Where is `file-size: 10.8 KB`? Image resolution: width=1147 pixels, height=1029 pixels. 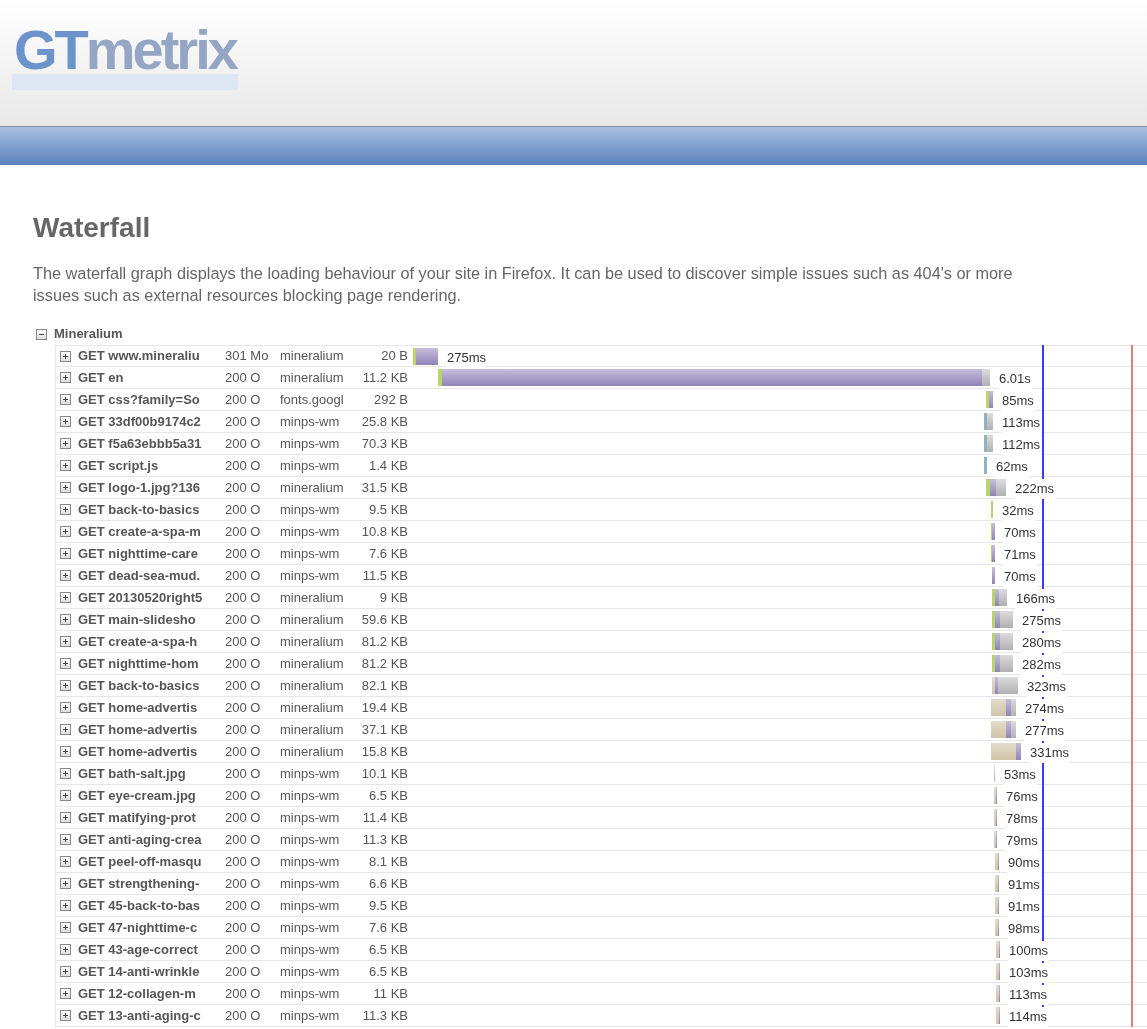
file-size: 10.8 KB is located at coordinates (384, 531).